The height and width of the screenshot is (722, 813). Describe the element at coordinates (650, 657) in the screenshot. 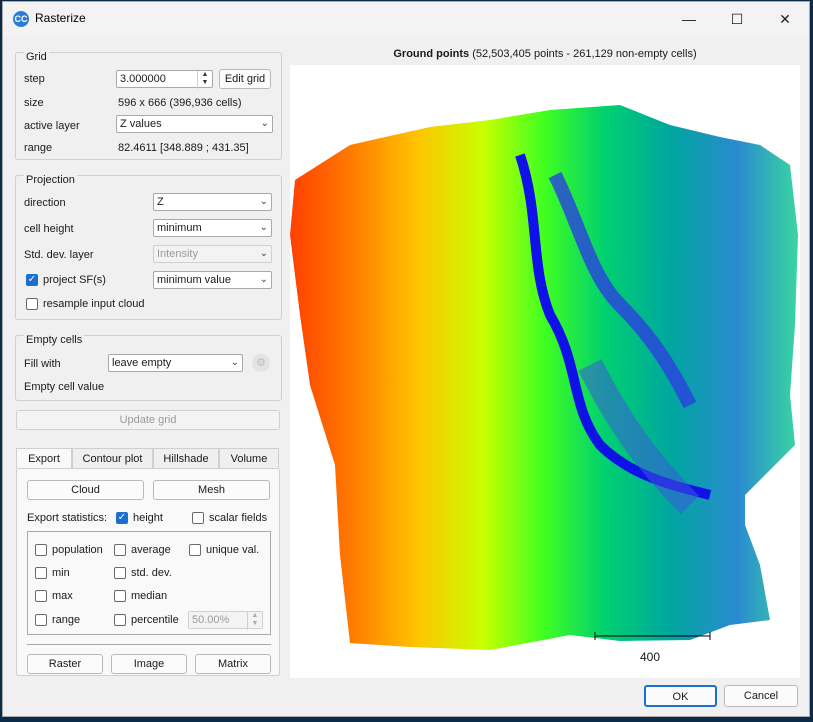

I see `scale-label: 400` at that location.